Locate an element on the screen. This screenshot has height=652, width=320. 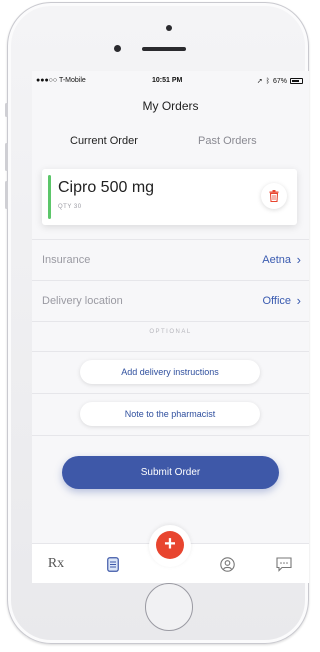
document-icon is located at coordinates (113, 564).